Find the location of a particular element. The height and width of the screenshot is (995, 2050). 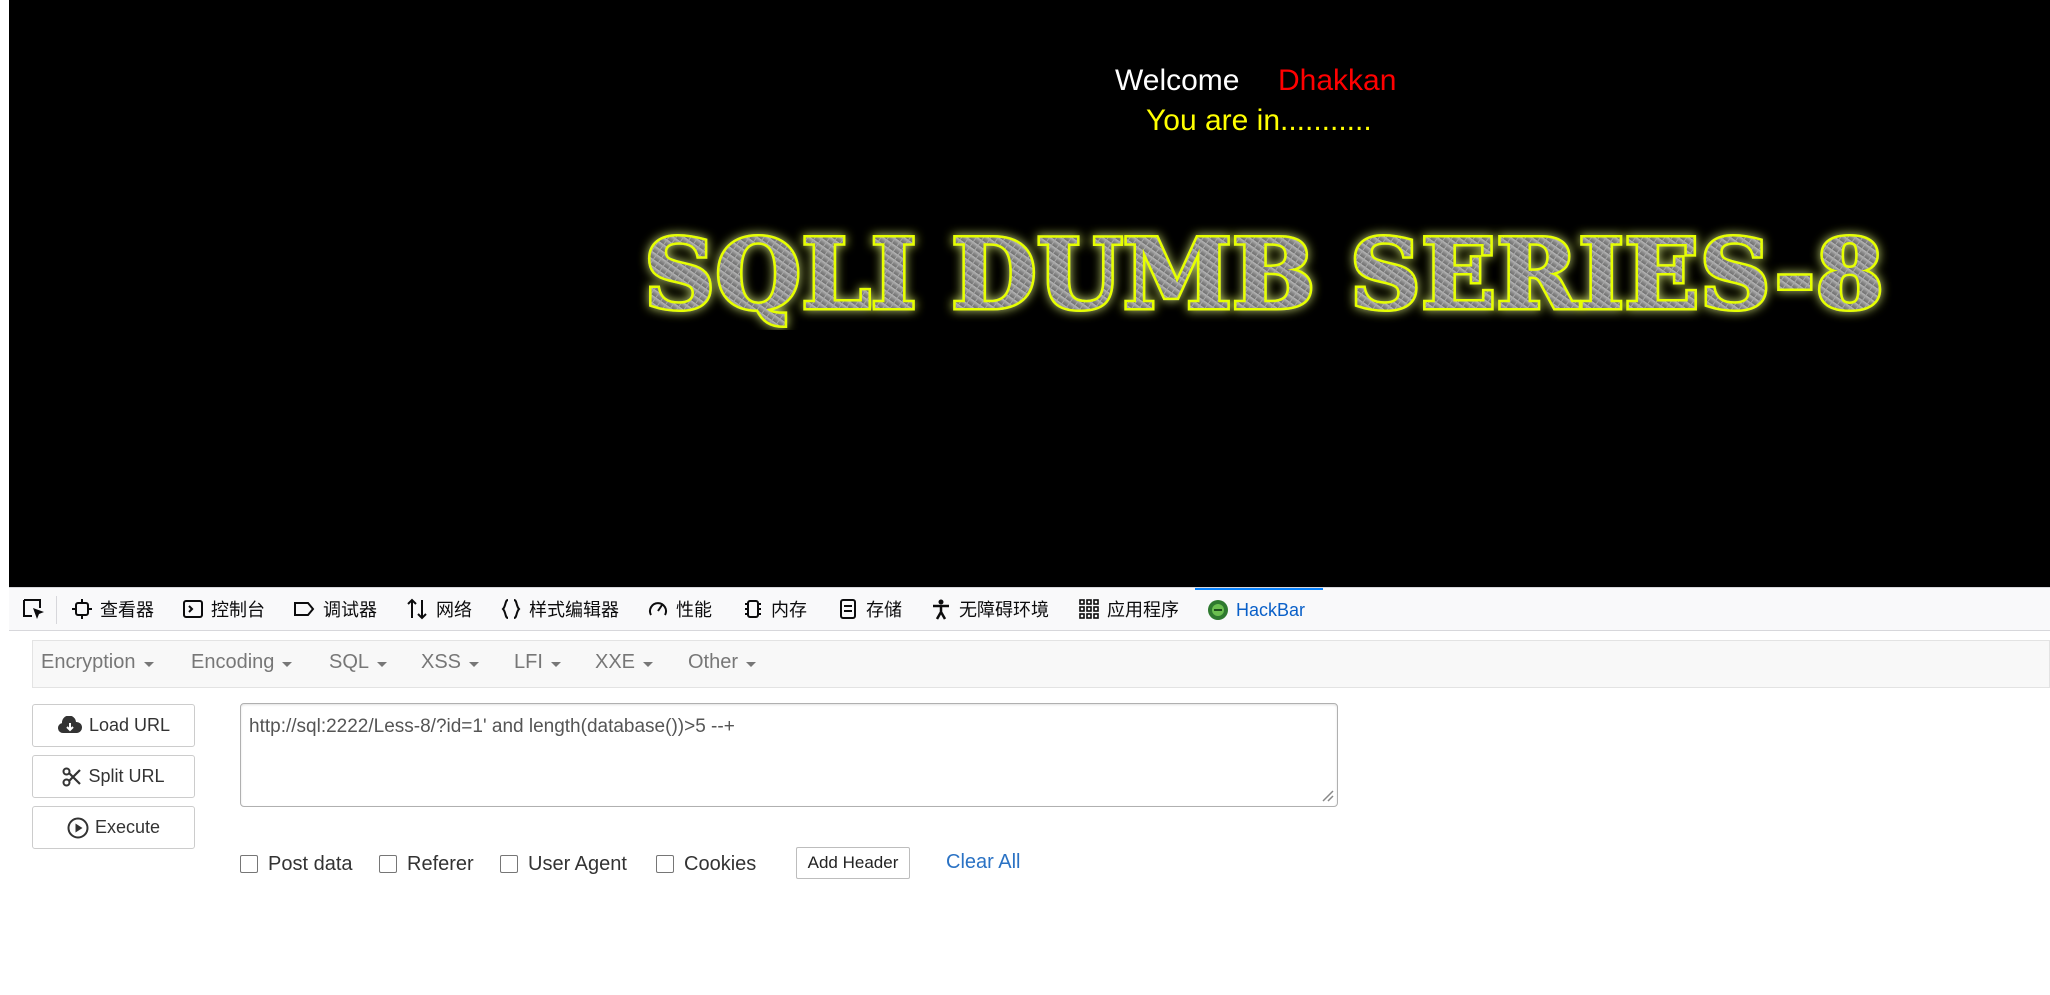

button-label: Split URL is located at coordinates (126, 776).